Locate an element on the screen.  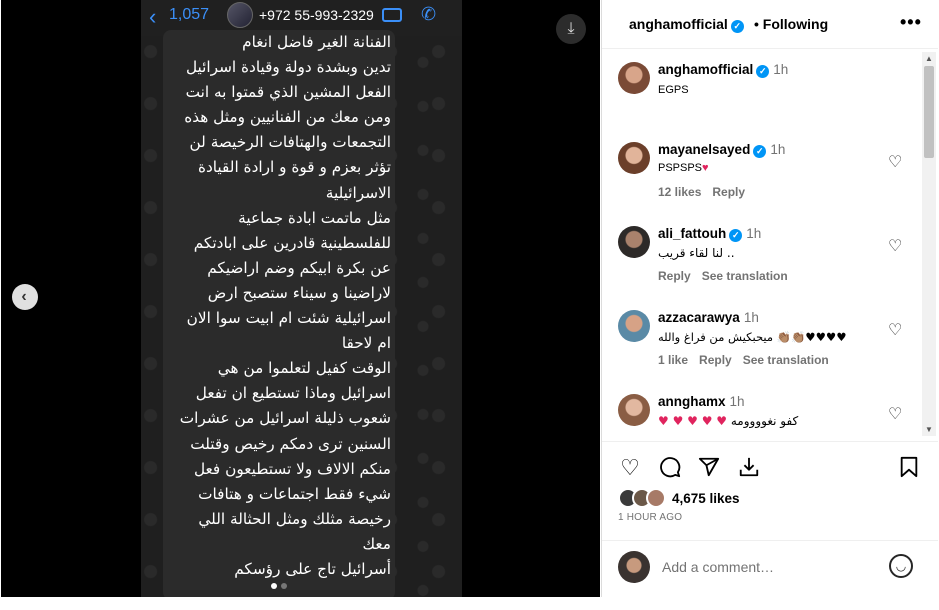
comments-scrollbar: ▲ ▼ is located at coordinates (929, 244).